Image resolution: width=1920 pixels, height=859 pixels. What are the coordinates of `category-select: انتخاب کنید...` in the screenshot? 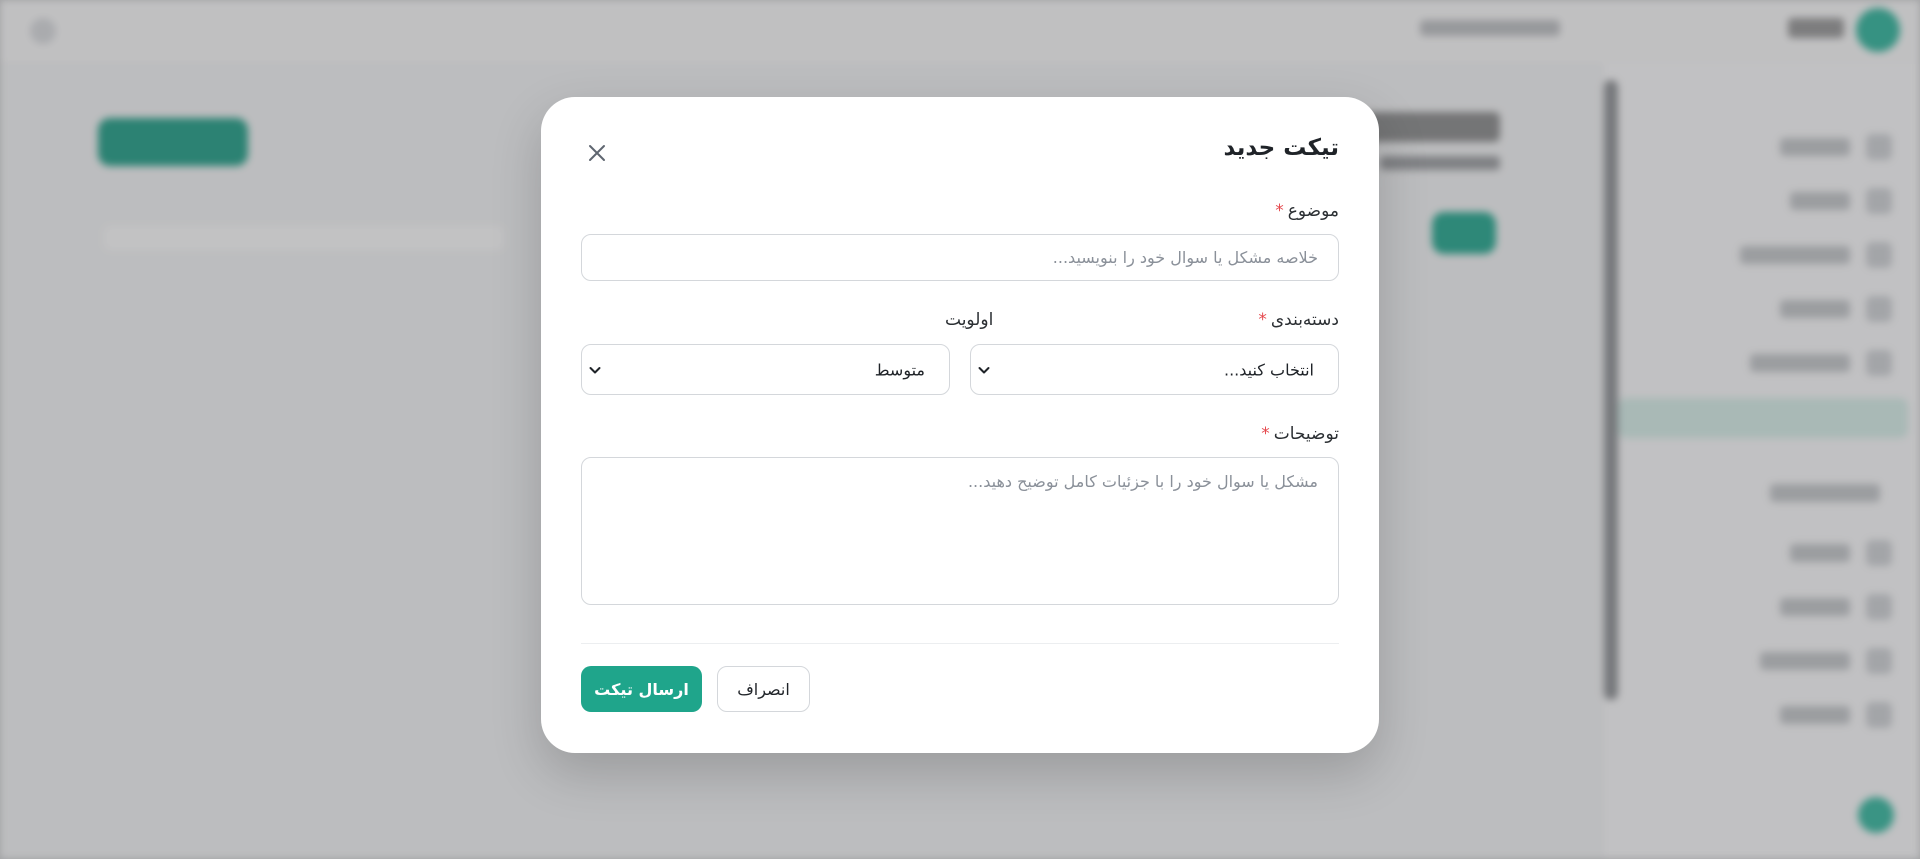 It's located at (1154, 369).